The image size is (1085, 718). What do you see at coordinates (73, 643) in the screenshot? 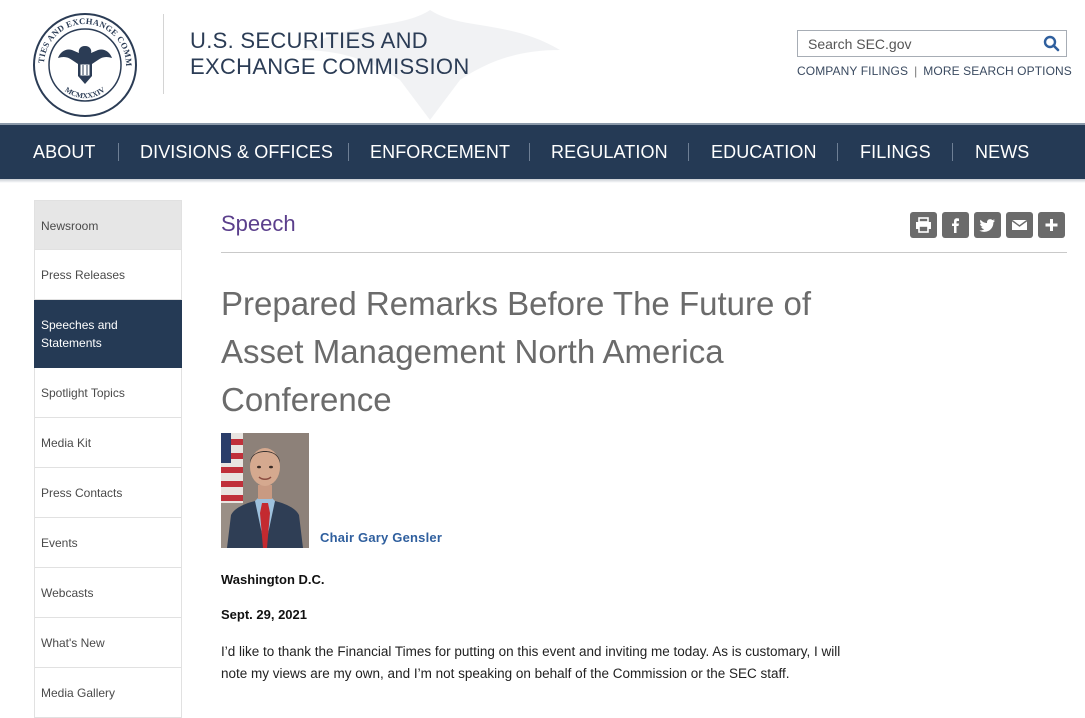
I see `sidebar-item-label: What's New` at bounding box center [73, 643].